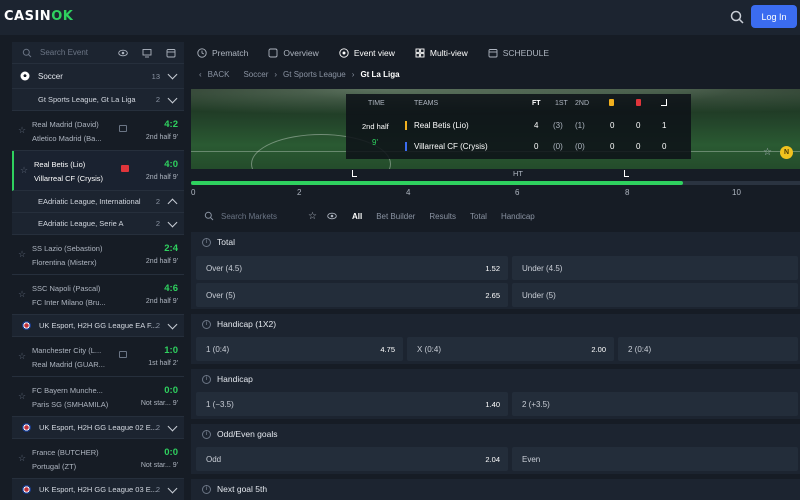  Describe the element at coordinates (510, 349) in the screenshot. I see `odd-button: X (0:4) 2.00` at that location.